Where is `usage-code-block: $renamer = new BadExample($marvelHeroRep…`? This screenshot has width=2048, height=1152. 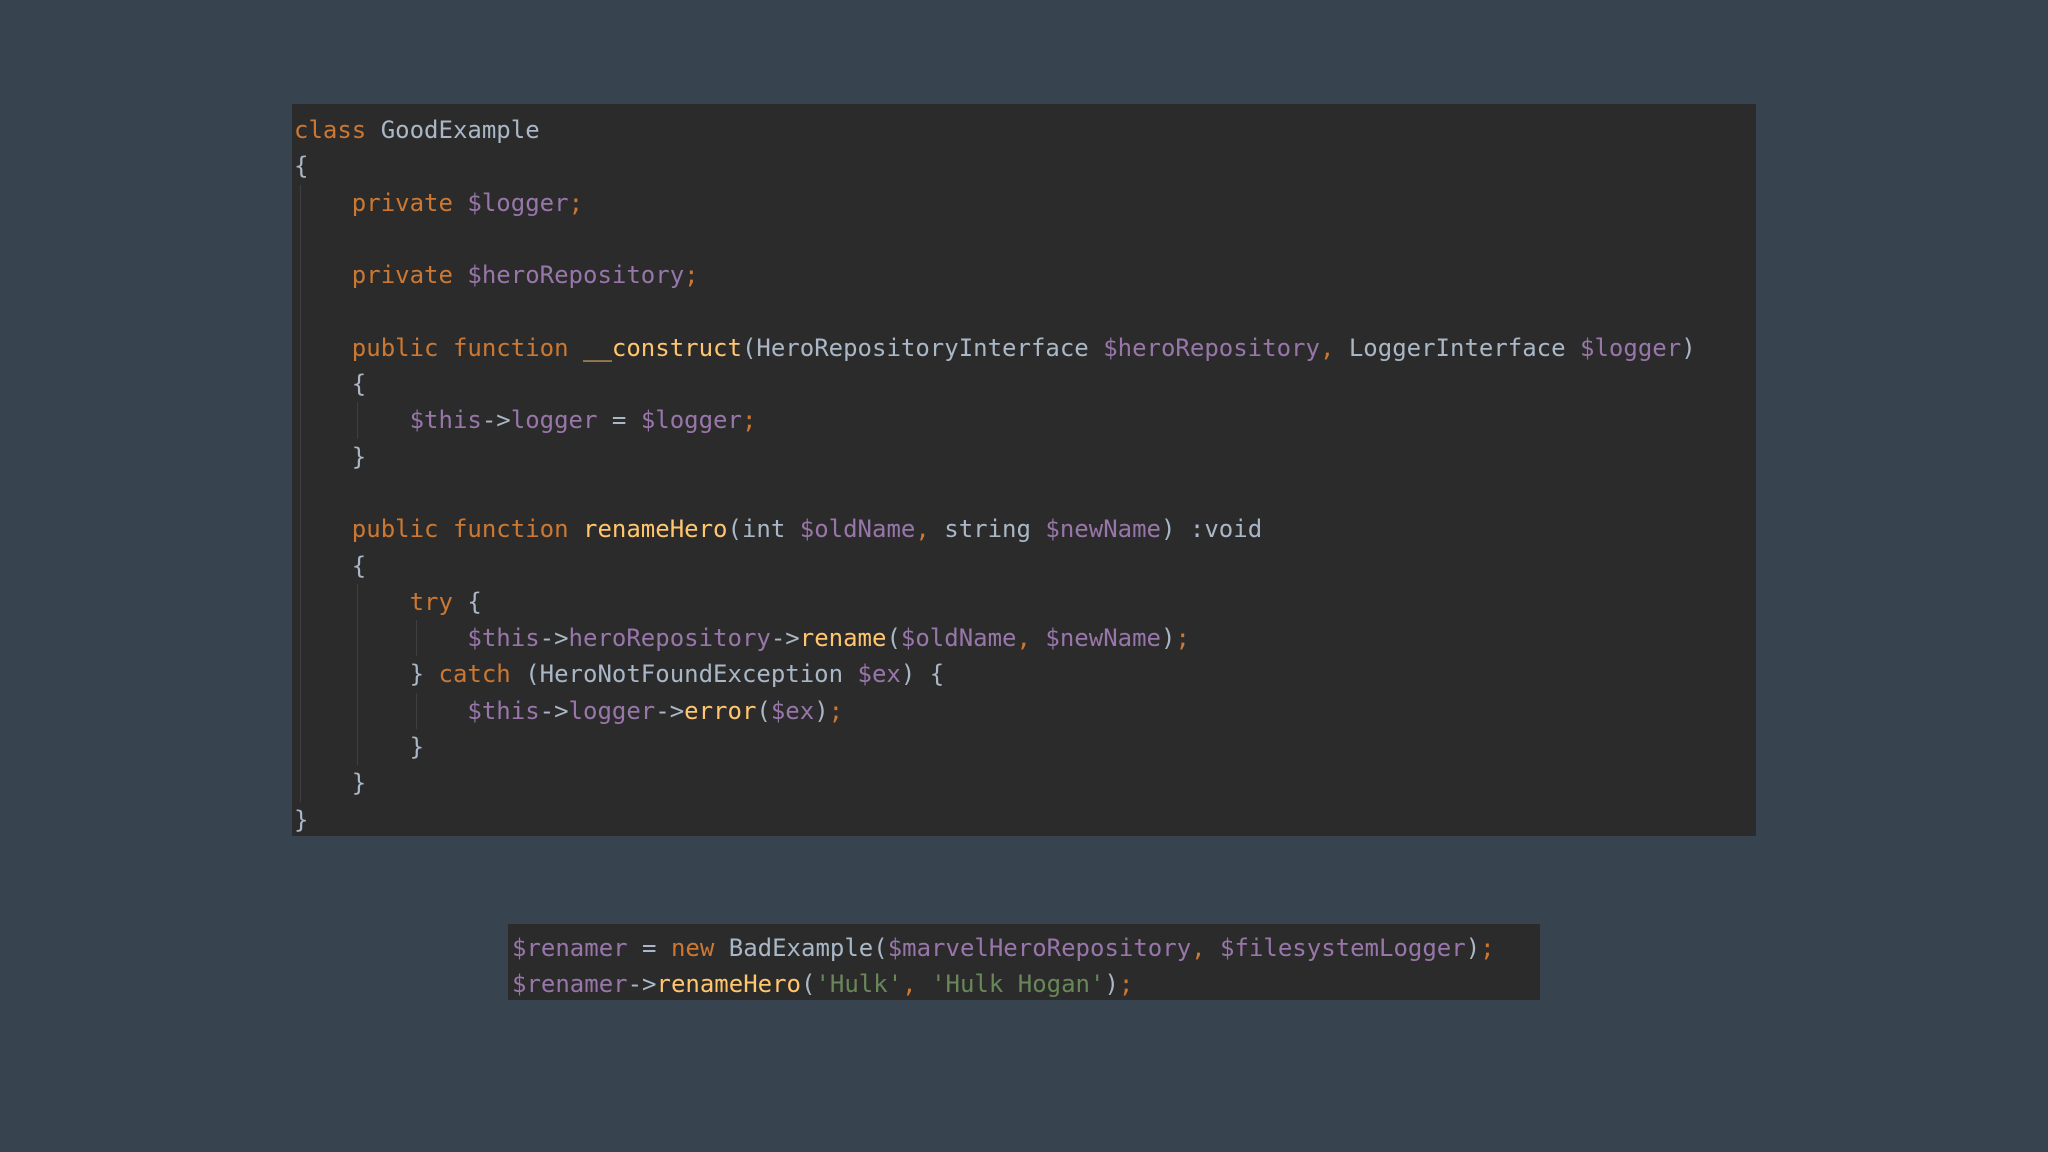
usage-code-block: $renamer = new BadExample($marvelHeroRep… is located at coordinates (1024, 962).